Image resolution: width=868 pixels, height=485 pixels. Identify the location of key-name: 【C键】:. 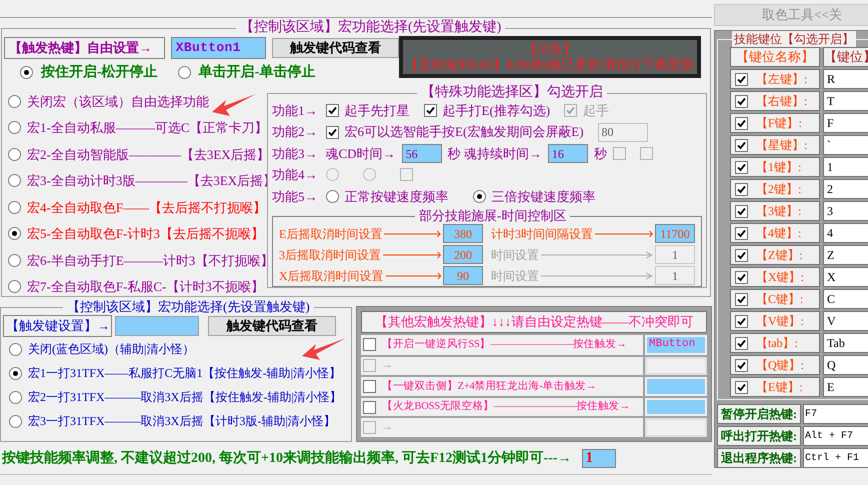
(780, 299).